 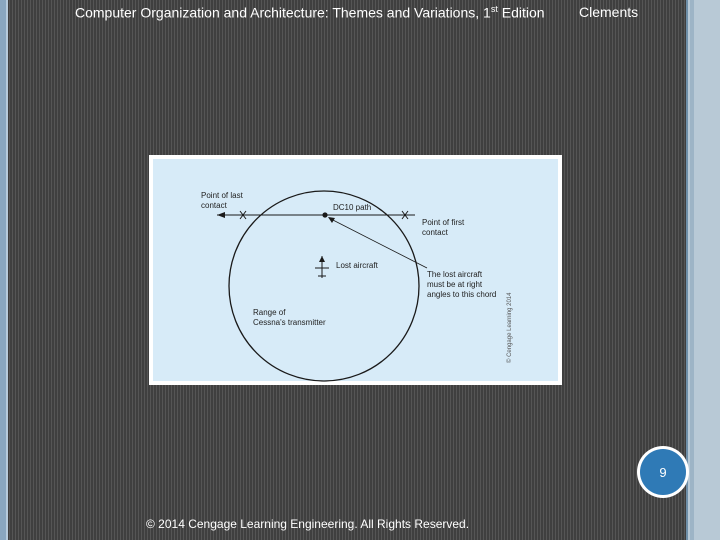 I want to click on label-range-line1: Range of, so click(x=269, y=312).